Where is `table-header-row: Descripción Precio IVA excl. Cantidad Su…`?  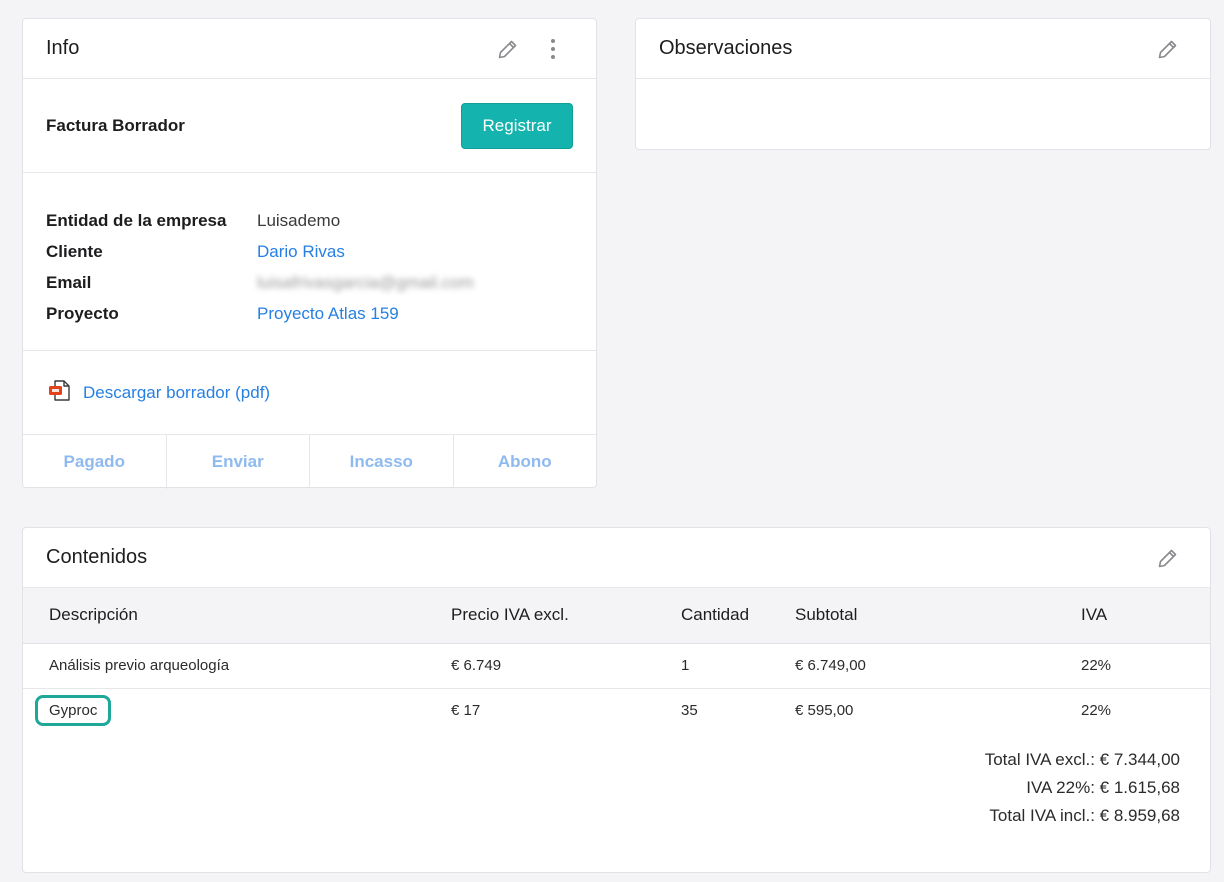 table-header-row: Descripción Precio IVA excl. Cantidad Su… is located at coordinates (616, 615).